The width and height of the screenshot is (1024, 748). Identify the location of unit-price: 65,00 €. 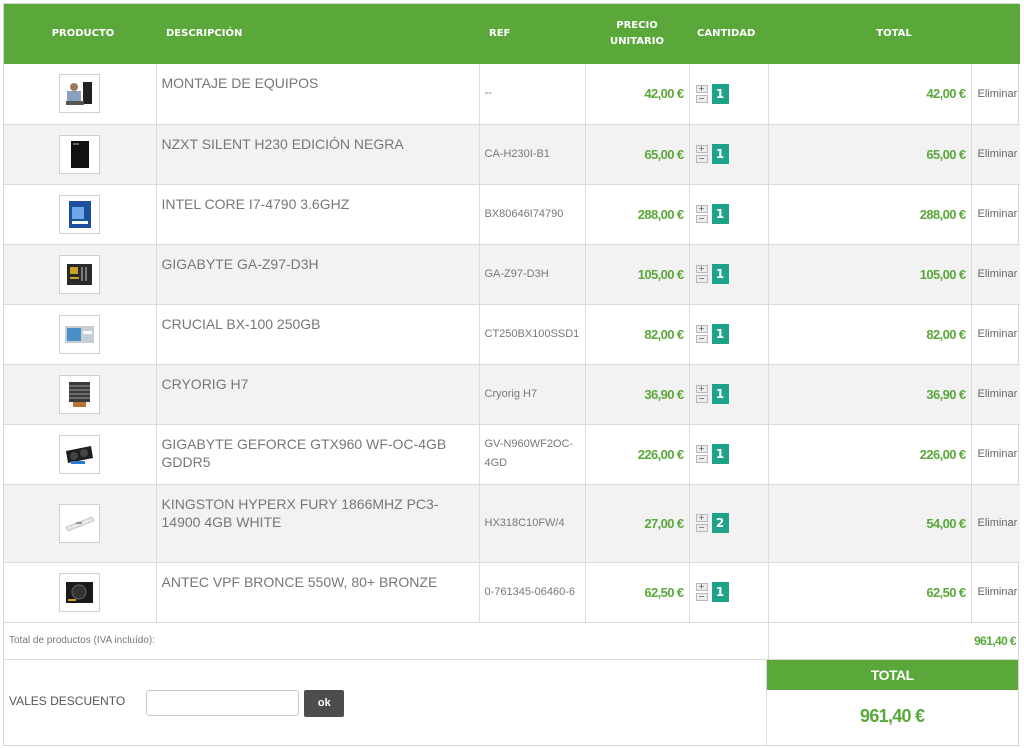
(637, 154).